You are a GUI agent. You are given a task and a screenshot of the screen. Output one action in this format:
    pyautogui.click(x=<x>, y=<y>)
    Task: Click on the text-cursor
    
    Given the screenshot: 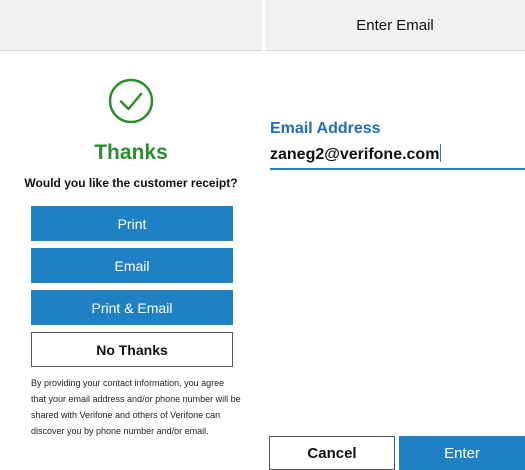 What is the action you would take?
    pyautogui.click(x=441, y=153)
    